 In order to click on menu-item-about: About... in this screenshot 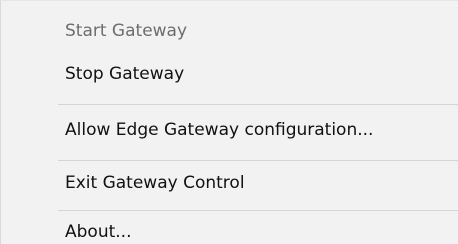, I will do `click(229, 229)`.